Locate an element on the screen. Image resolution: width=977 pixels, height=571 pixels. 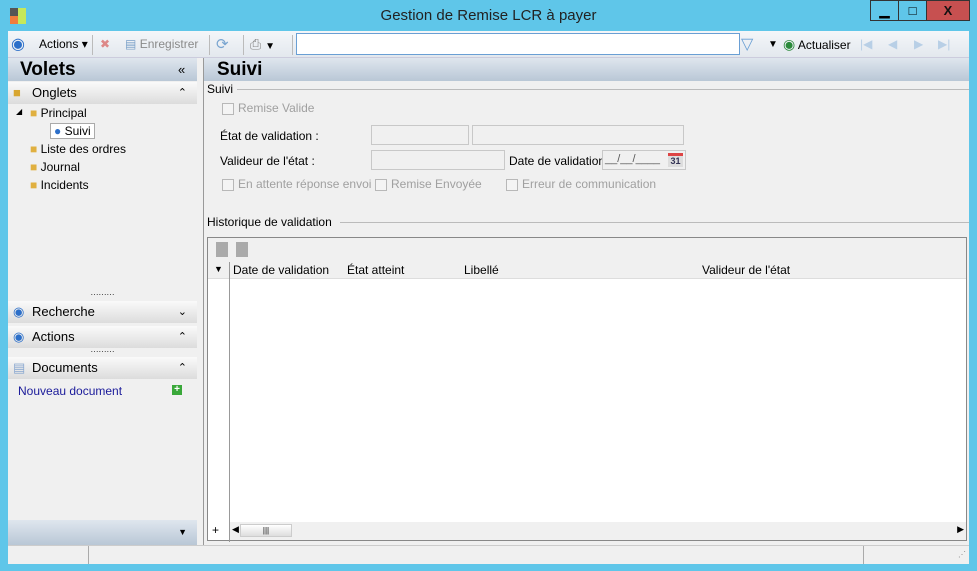
add-icon: + is located at coordinates (177, 390).